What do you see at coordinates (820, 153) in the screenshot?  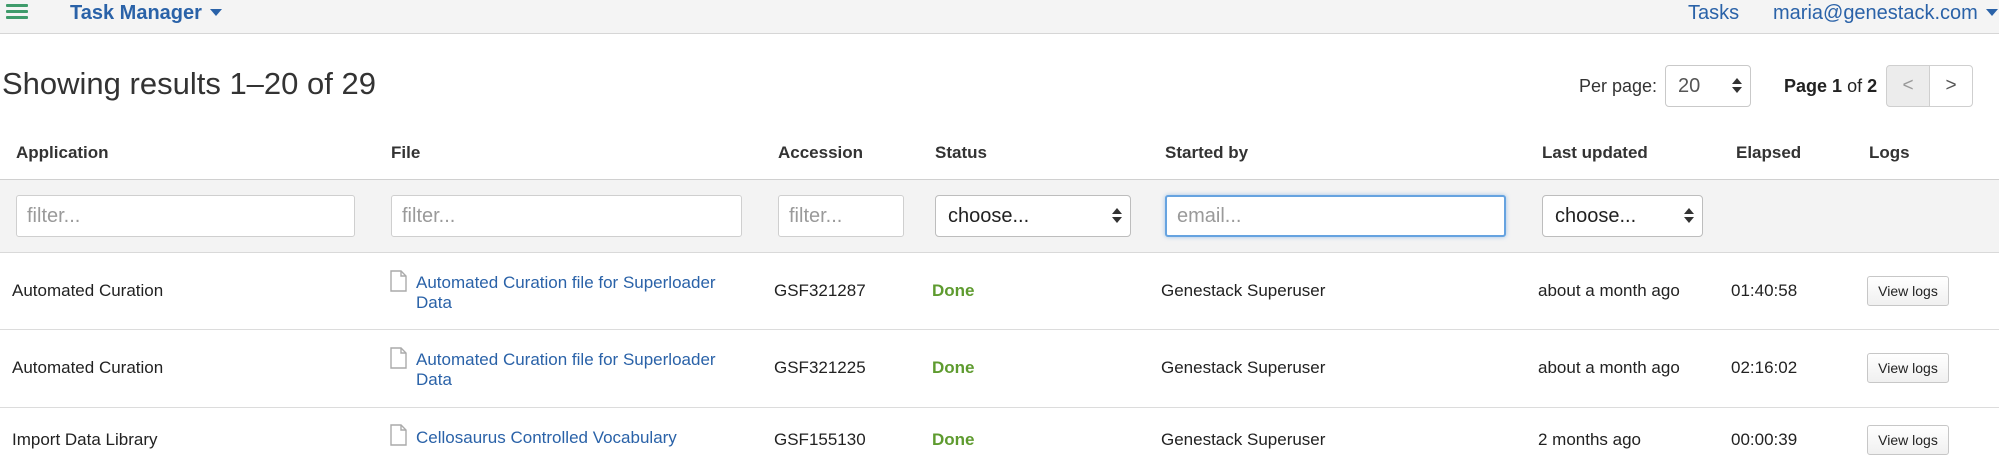 I see `column-header-accession: Accession` at bounding box center [820, 153].